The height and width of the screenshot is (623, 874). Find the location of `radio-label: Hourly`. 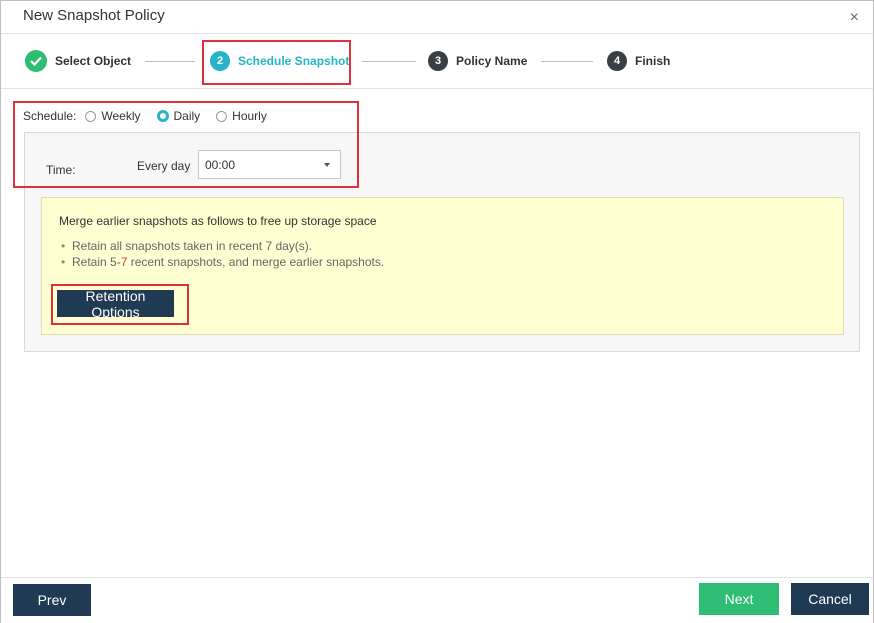

radio-label: Hourly is located at coordinates (249, 116).